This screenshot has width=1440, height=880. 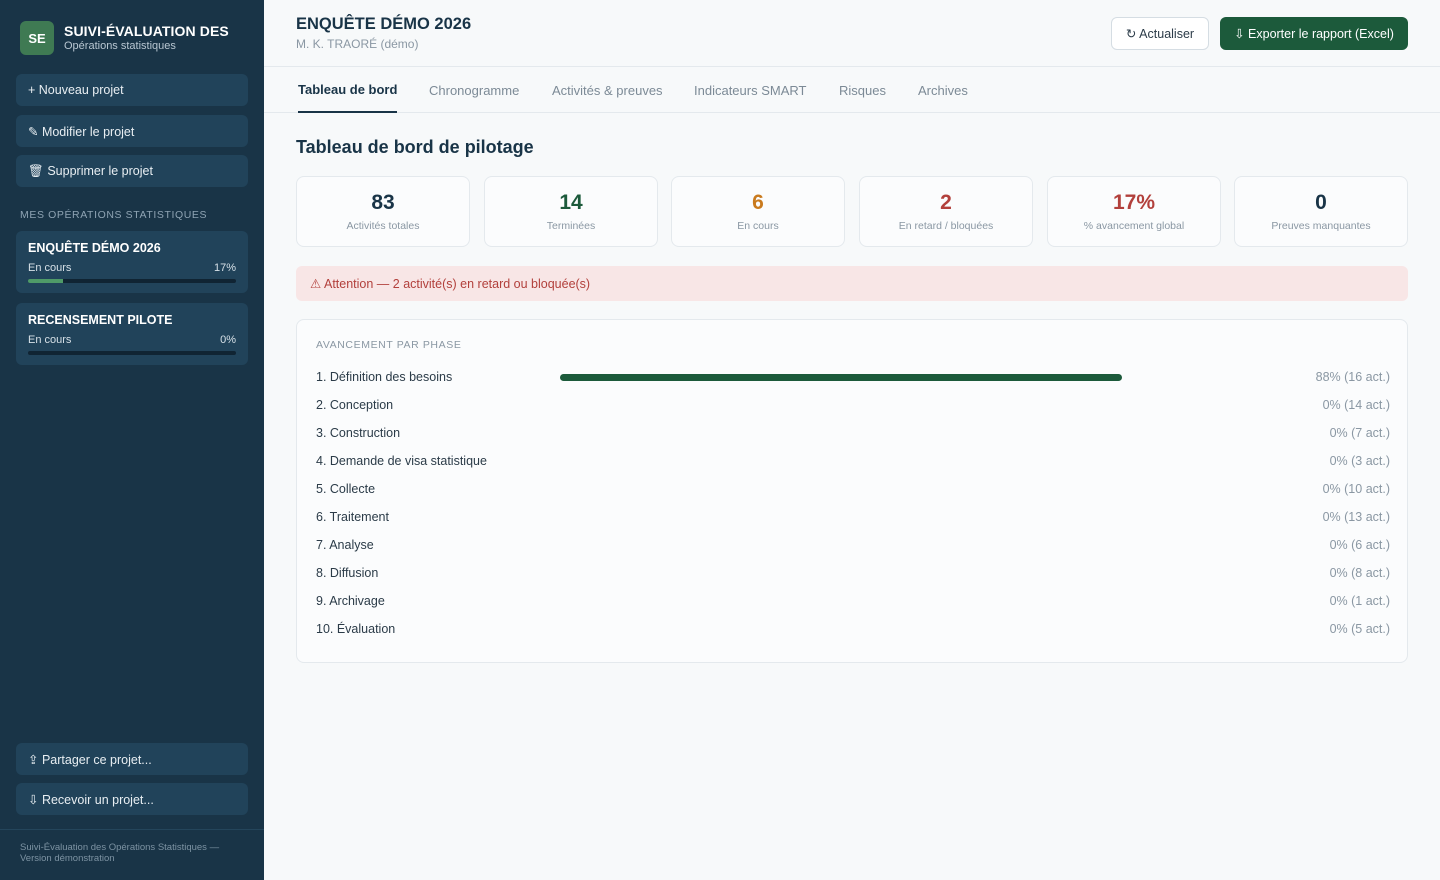 What do you see at coordinates (1321, 226) in the screenshot?
I see `stat-label: Preuves manquantes` at bounding box center [1321, 226].